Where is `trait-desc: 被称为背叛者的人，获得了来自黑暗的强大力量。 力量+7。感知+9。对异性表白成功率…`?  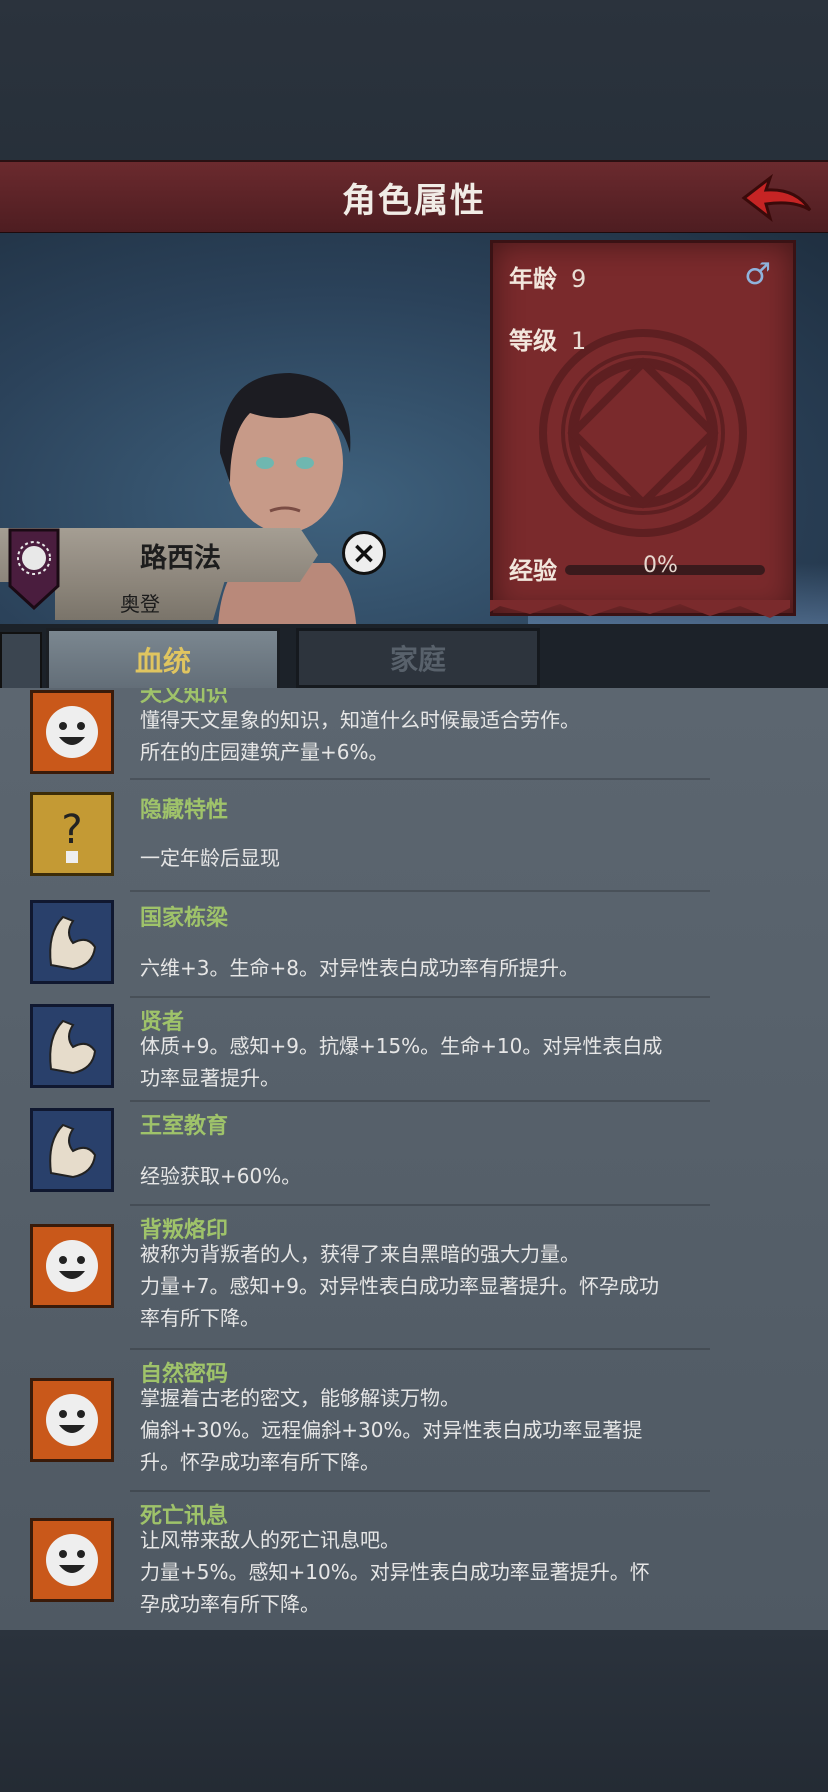 trait-desc: 被称为背叛者的人，获得了来自黑暗的强大力量。 力量+7。感知+9。对异性表白成功率… is located at coordinates (399, 1286).